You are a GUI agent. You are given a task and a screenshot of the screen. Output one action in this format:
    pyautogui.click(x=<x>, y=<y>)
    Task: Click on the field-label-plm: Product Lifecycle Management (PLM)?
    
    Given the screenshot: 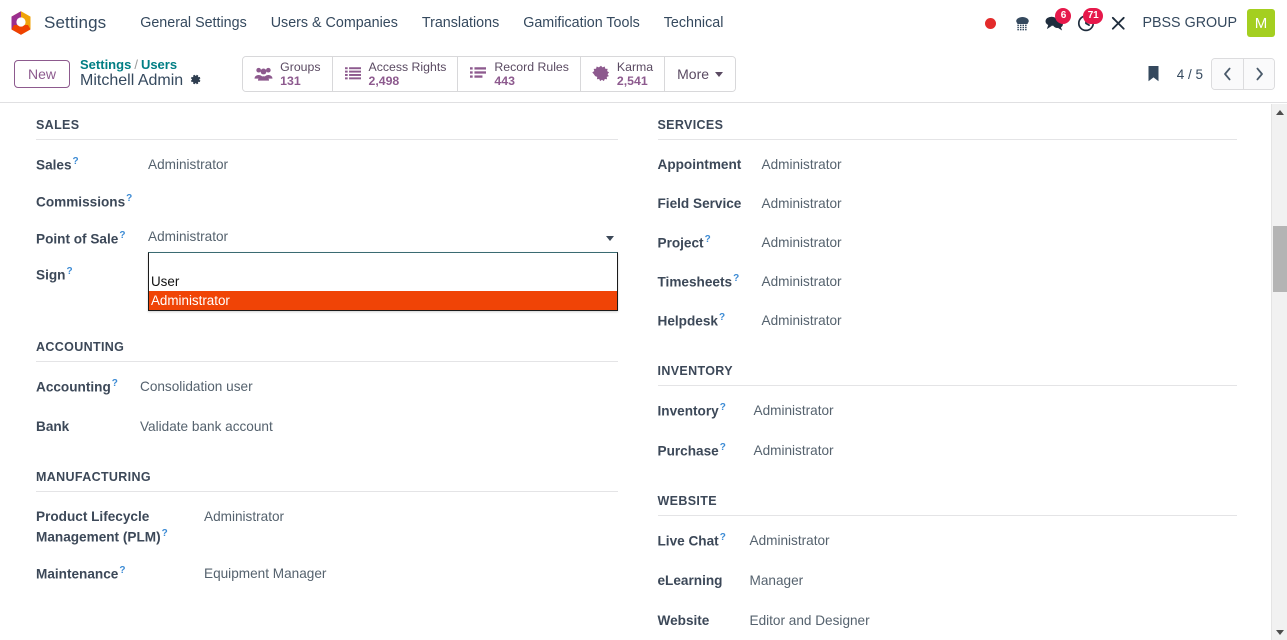 What is the action you would take?
    pyautogui.click(x=102, y=527)
    